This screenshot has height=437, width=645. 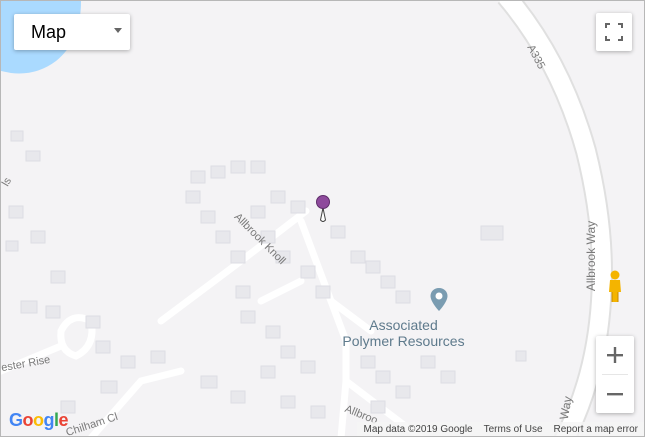 I want to click on minus-icon, so click(x=615, y=394).